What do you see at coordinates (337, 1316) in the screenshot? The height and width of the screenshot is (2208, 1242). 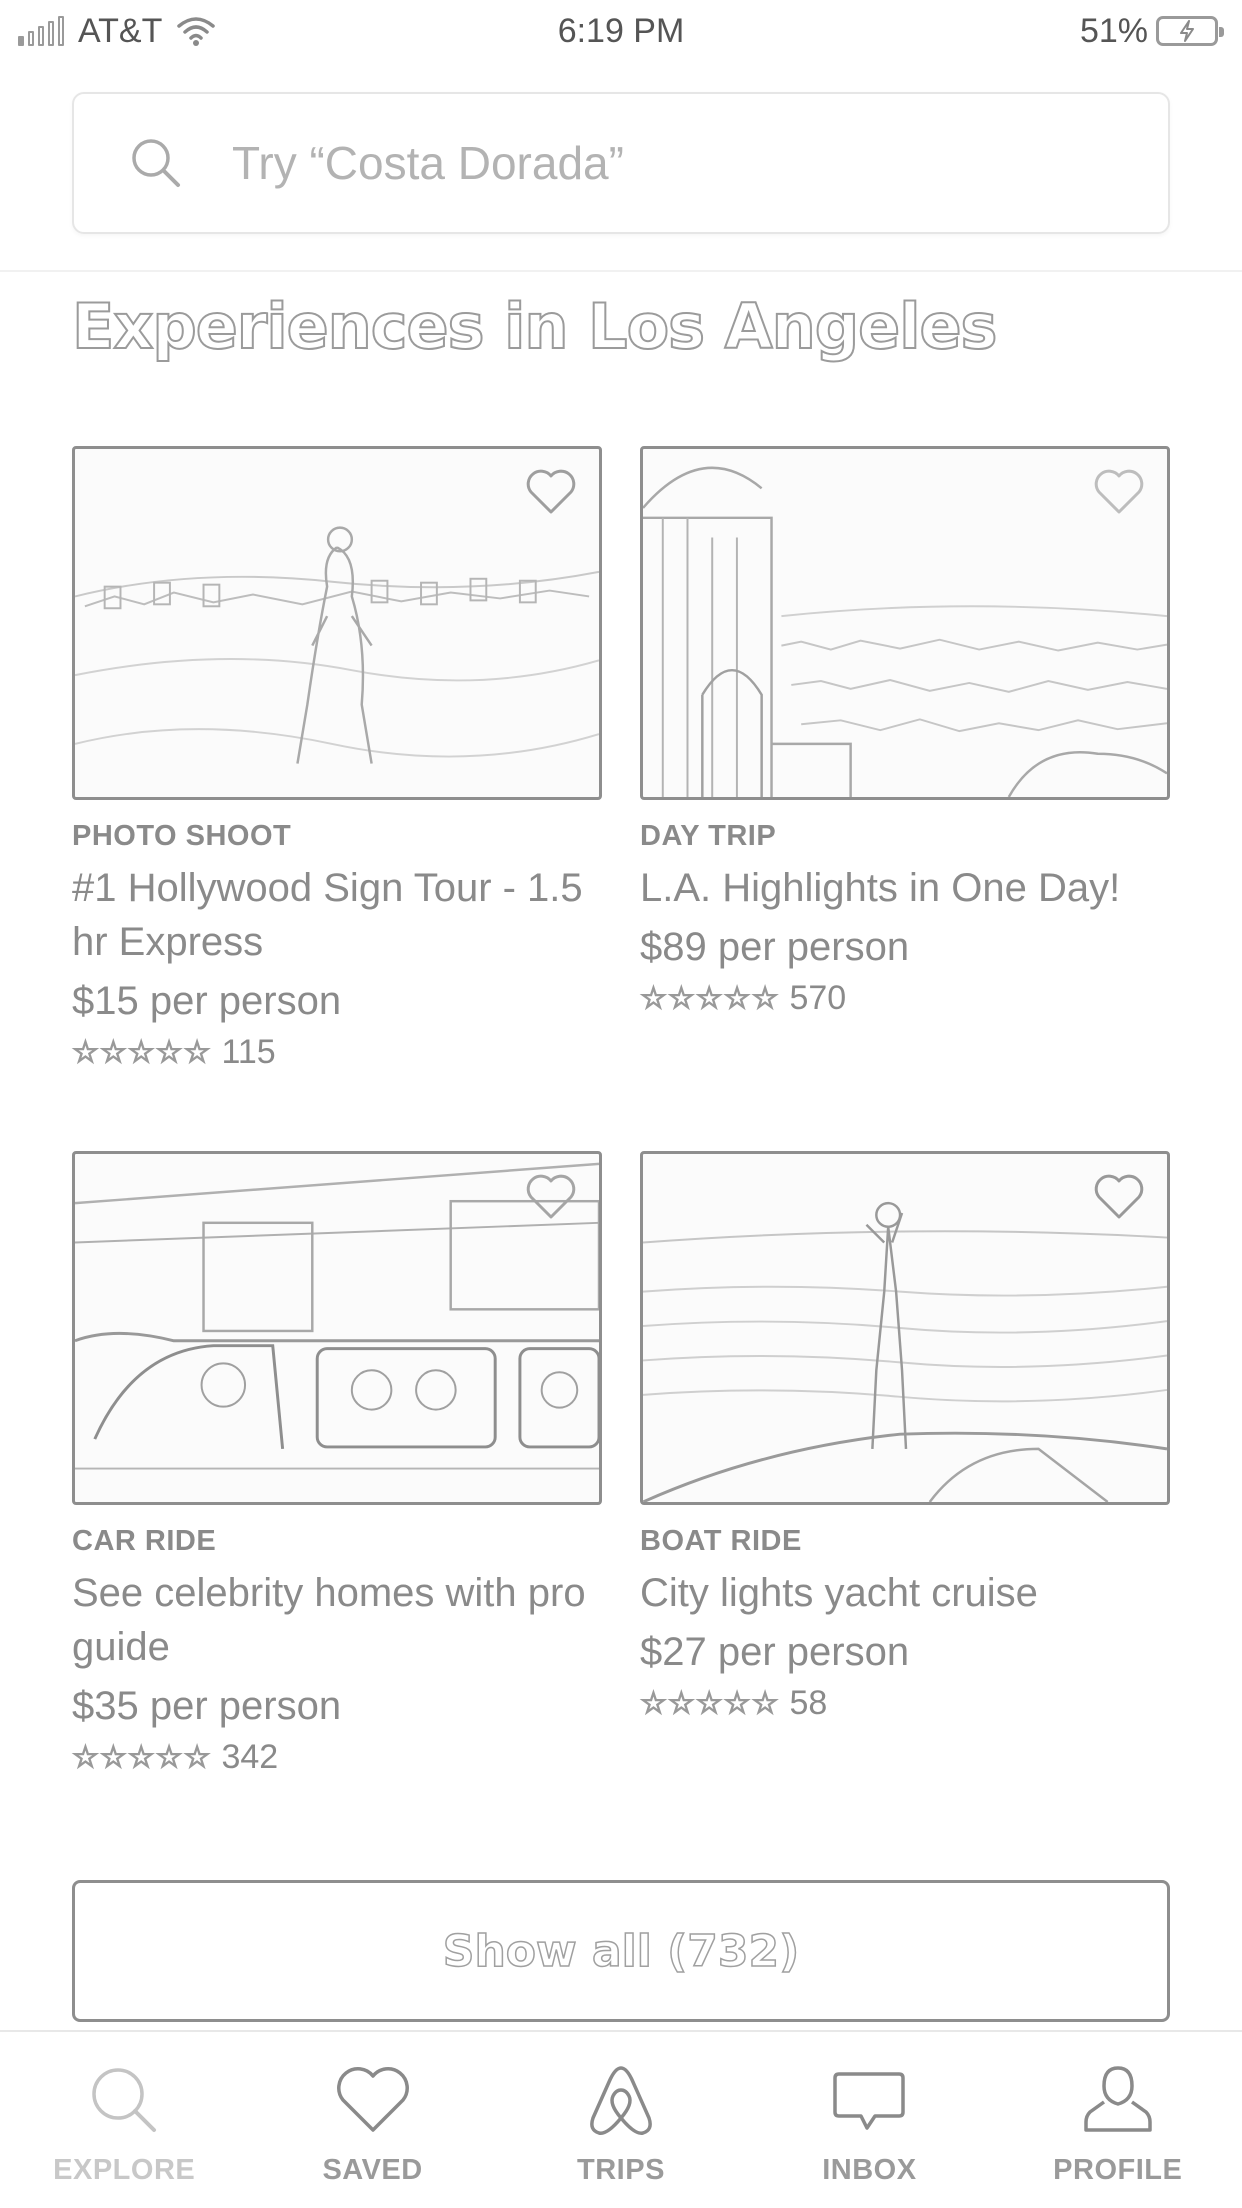 I see `tour-van-photo` at bounding box center [337, 1316].